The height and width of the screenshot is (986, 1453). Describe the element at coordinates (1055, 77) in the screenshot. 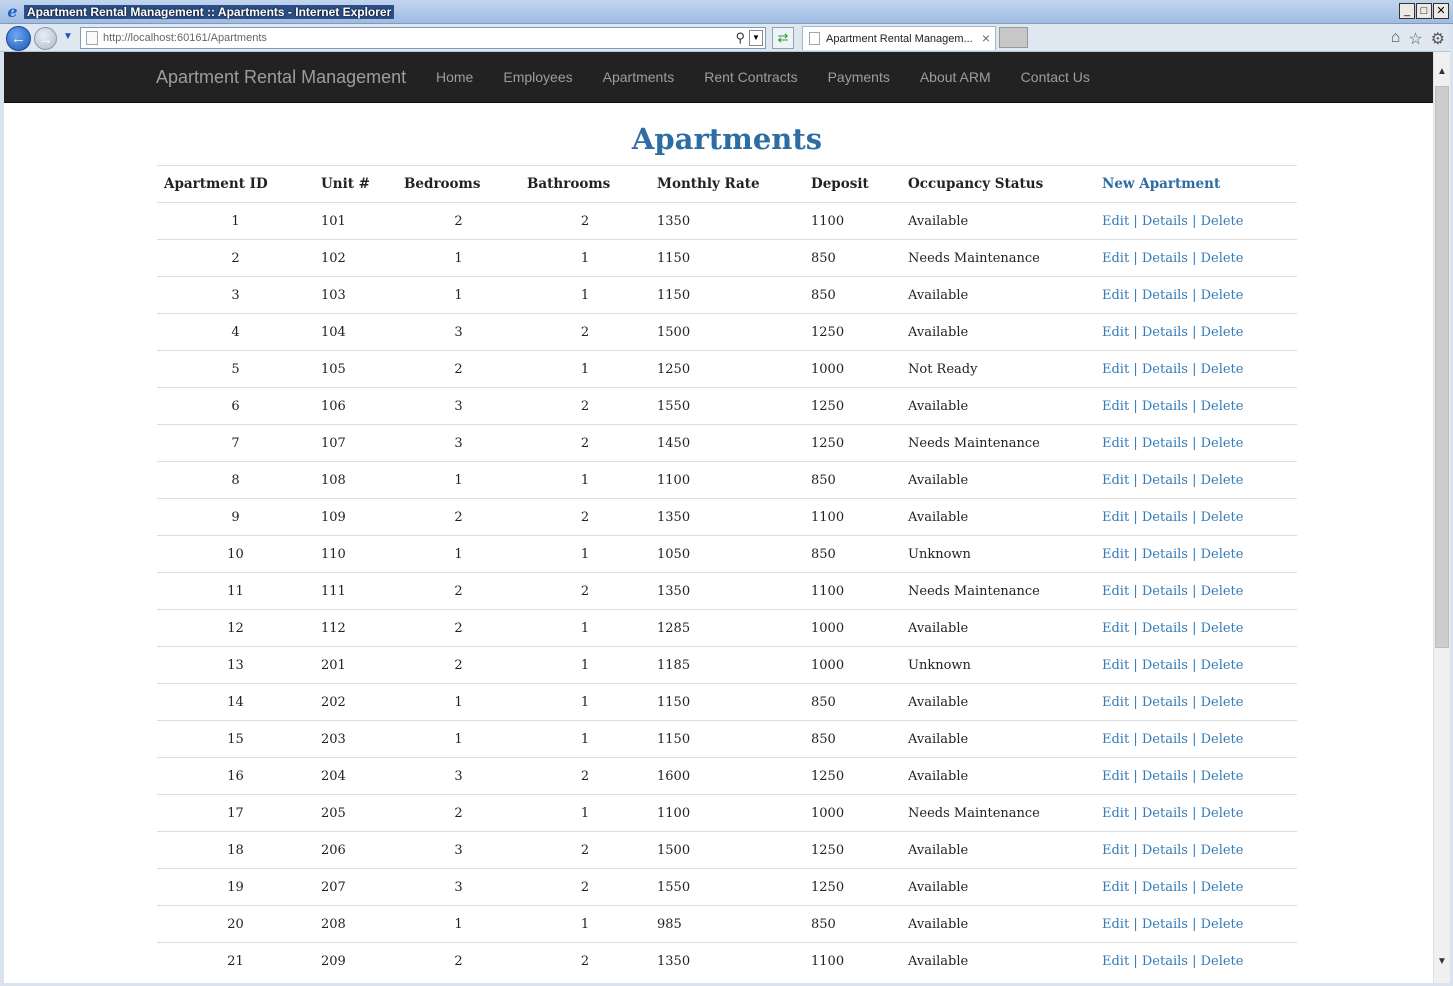

I see `nav-link-contact: Contact Us` at that location.